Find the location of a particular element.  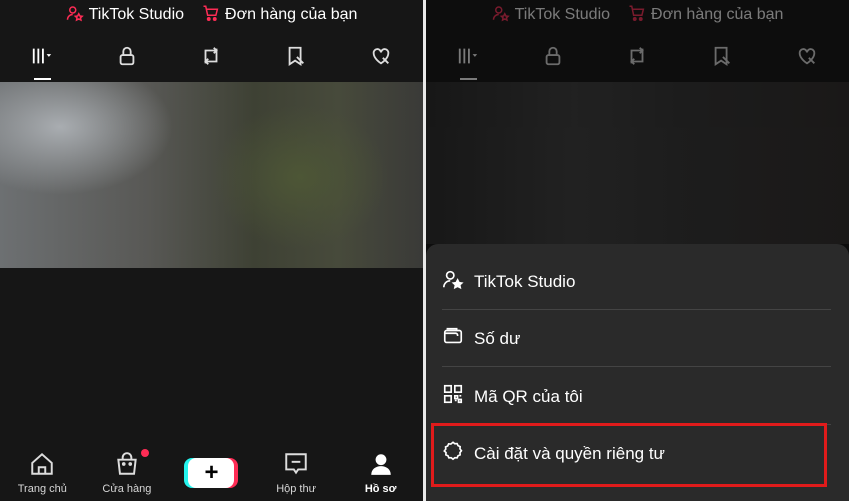

nav-create: + is located at coordinates (211, 473).